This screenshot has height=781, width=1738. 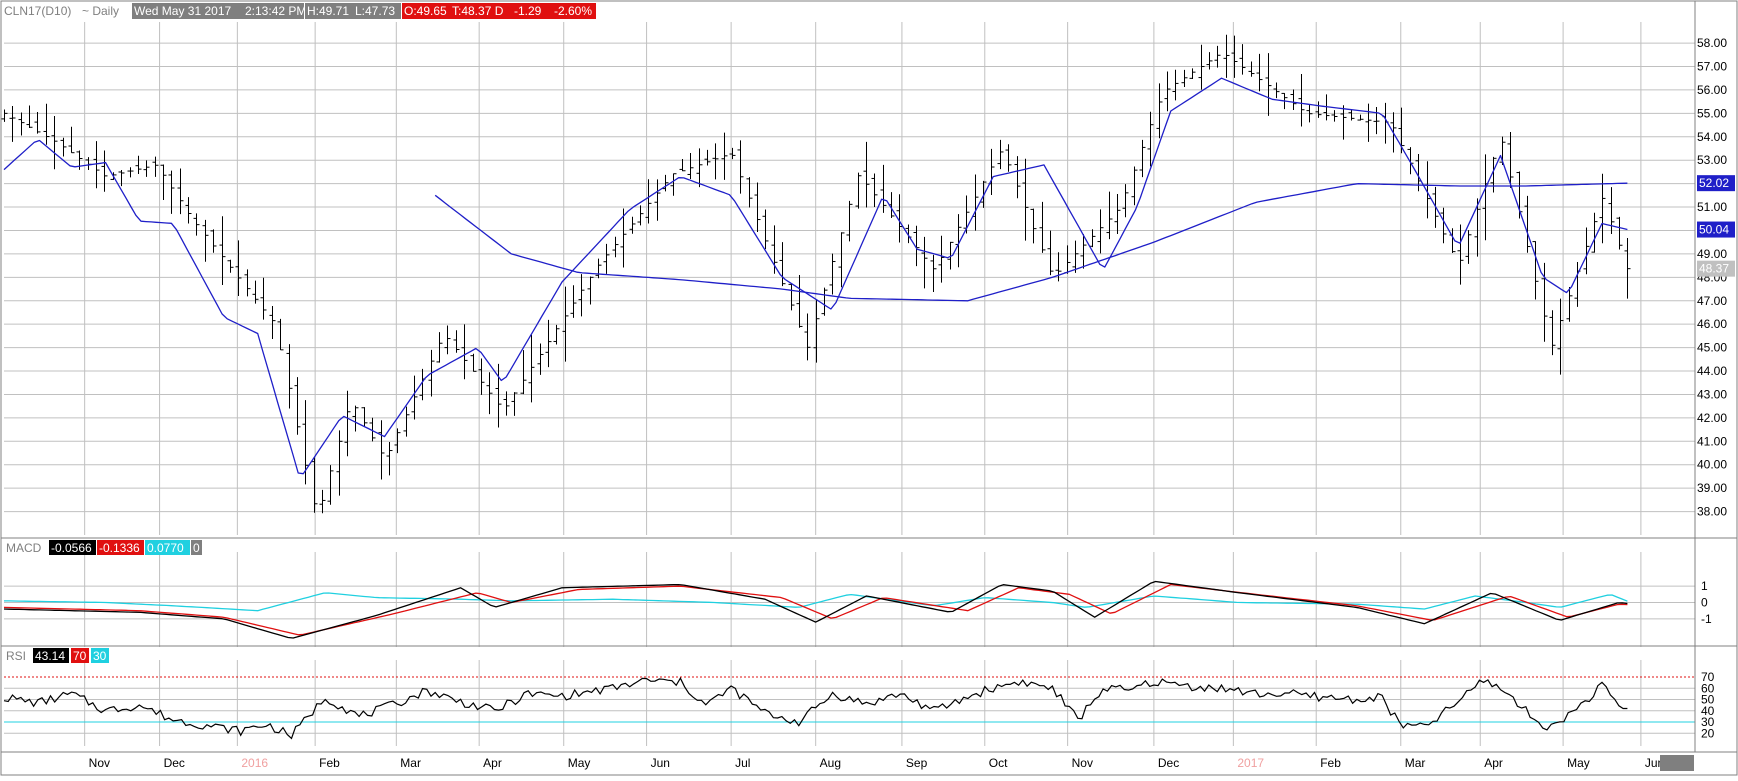 I want to click on ma-fast-flag-label: 50.04, so click(x=1714, y=230).